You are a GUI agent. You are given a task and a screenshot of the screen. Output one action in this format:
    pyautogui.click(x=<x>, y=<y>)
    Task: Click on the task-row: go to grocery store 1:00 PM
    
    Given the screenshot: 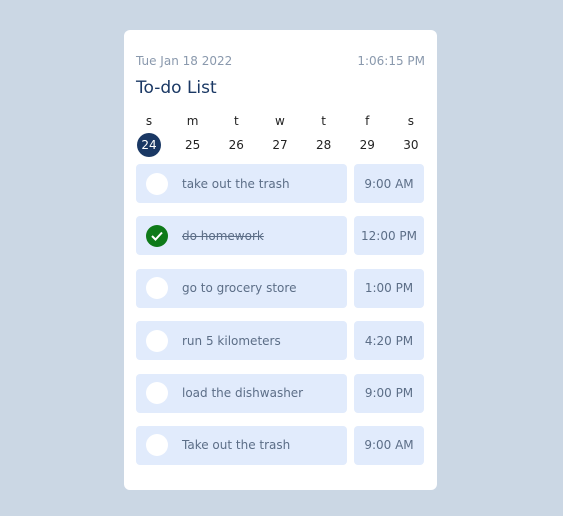 What is the action you would take?
    pyautogui.click(x=280, y=288)
    